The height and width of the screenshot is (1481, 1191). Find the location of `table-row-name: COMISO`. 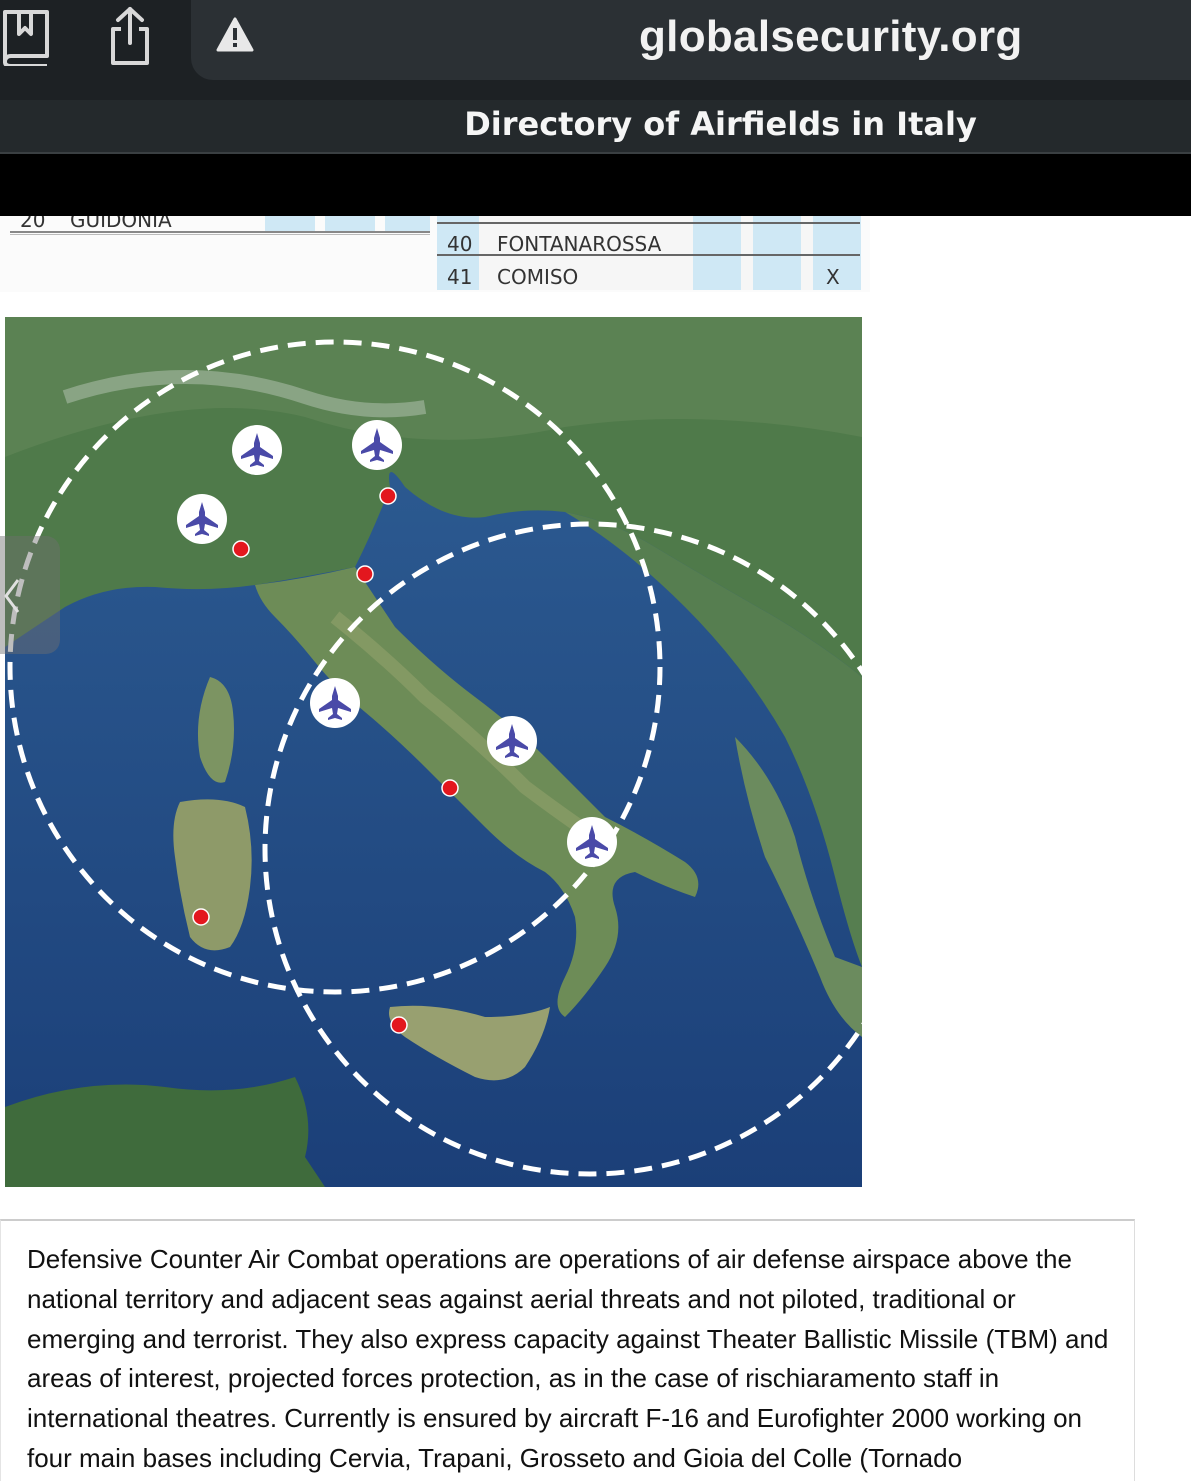

table-row-name: COMISO is located at coordinates (538, 277).